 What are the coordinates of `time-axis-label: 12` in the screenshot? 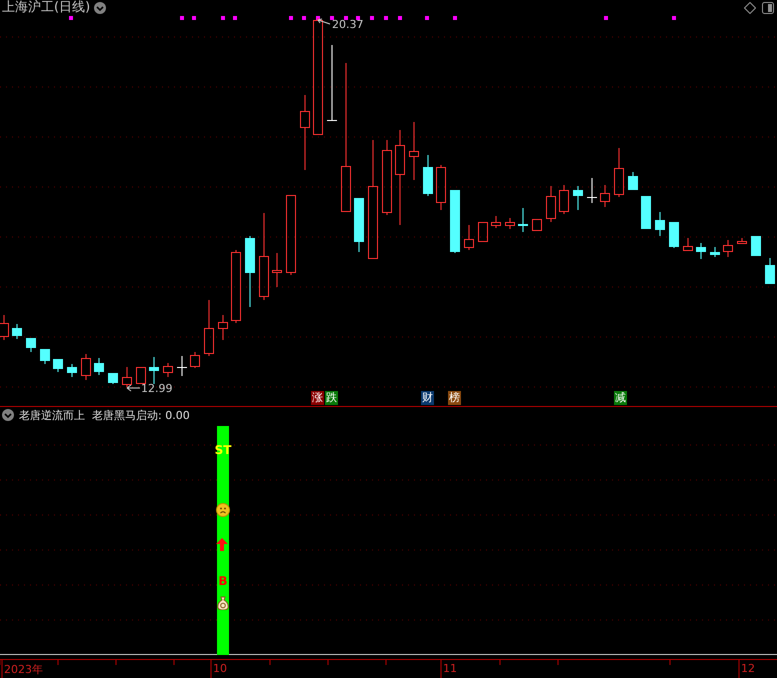 It's located at (748, 668).